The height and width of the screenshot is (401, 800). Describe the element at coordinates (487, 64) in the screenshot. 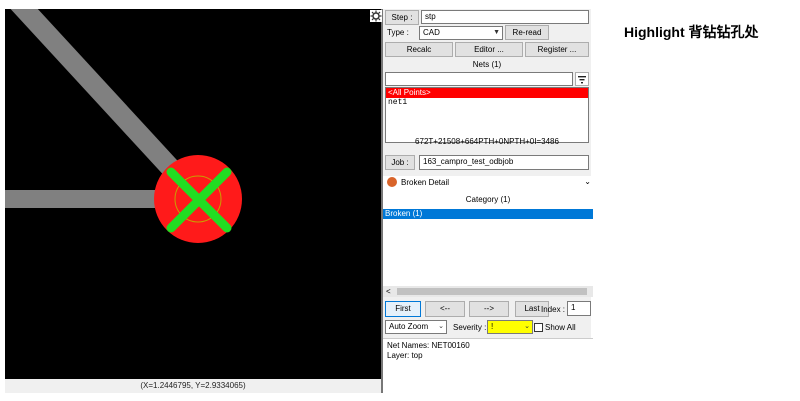

I see `nets-header: Nets (1)` at that location.